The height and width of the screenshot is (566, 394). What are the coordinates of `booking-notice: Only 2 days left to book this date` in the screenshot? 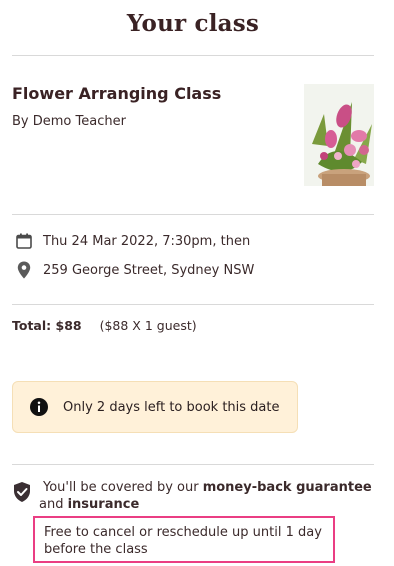 It's located at (155, 407).